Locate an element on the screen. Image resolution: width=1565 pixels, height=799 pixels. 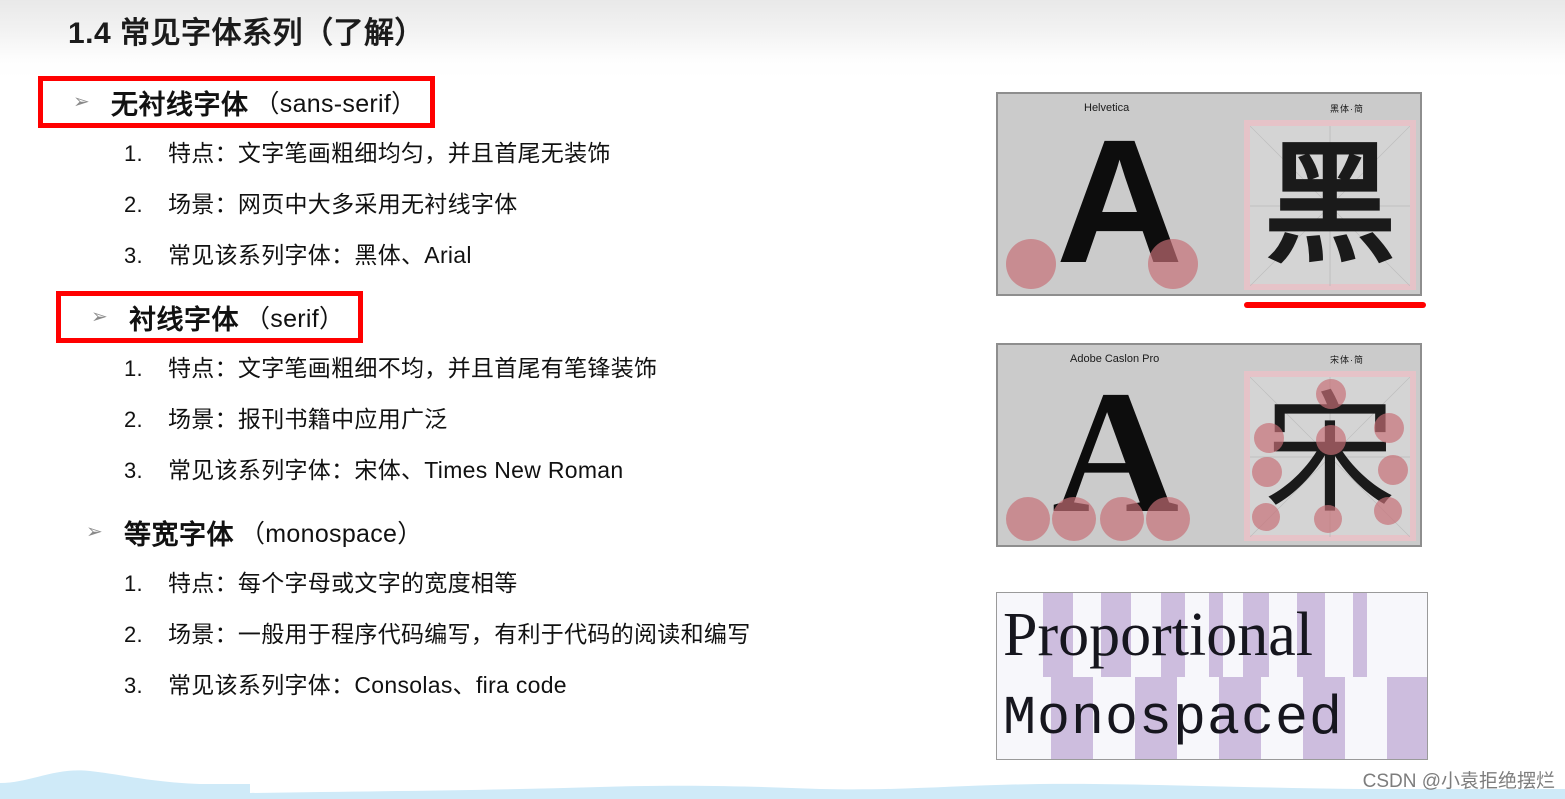
proportional-row: Proportional is located at coordinates (1212, 635).